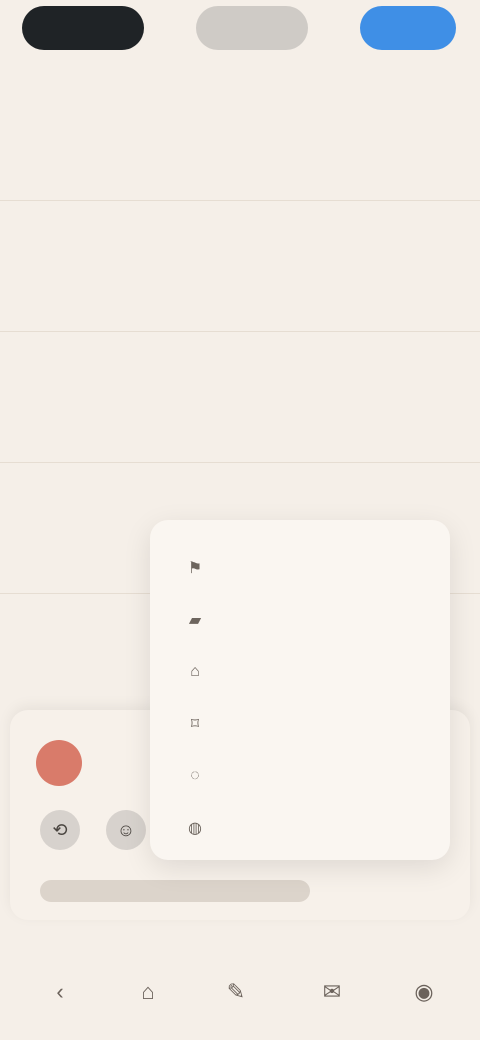 This screenshot has height=1040, width=480. Describe the element at coordinates (195, 724) in the screenshot. I see `bookmark-icon: ⌑` at that location.